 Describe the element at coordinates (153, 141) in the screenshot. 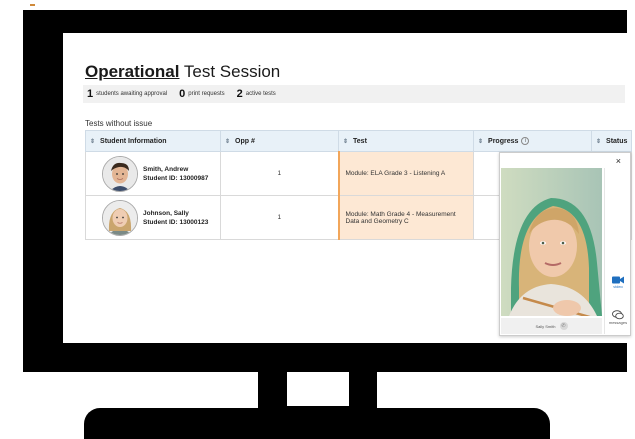

I see `column-header-student: ⇕ Student Information` at that location.